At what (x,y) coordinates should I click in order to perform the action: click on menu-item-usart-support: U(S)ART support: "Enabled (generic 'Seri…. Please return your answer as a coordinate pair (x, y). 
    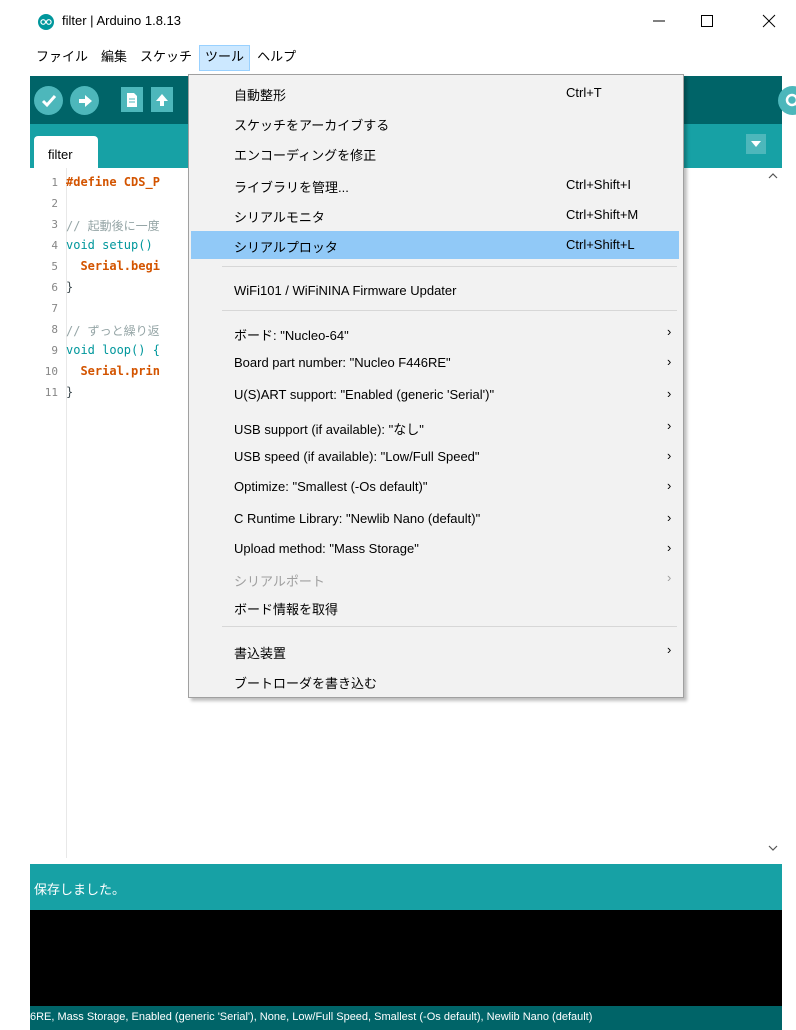
    Looking at the image, I should click on (435, 395).